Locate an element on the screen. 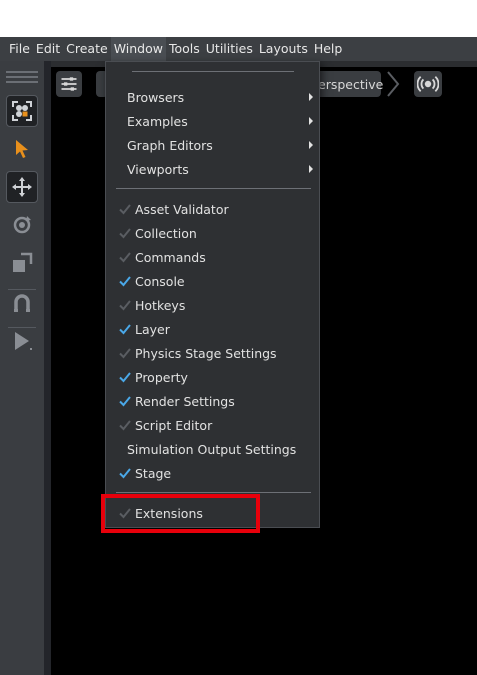  pointer-icon is located at coordinates (22, 149).